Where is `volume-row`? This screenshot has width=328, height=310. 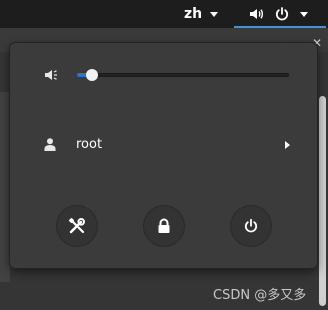 volume-row is located at coordinates (169, 75).